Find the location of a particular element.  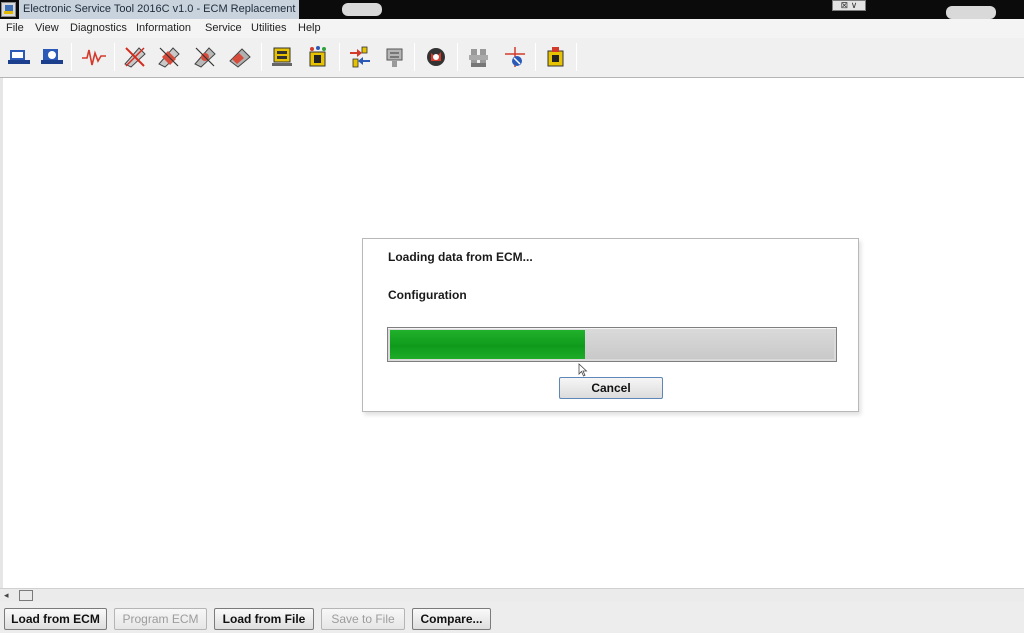

progress-track is located at coordinates (612, 344).